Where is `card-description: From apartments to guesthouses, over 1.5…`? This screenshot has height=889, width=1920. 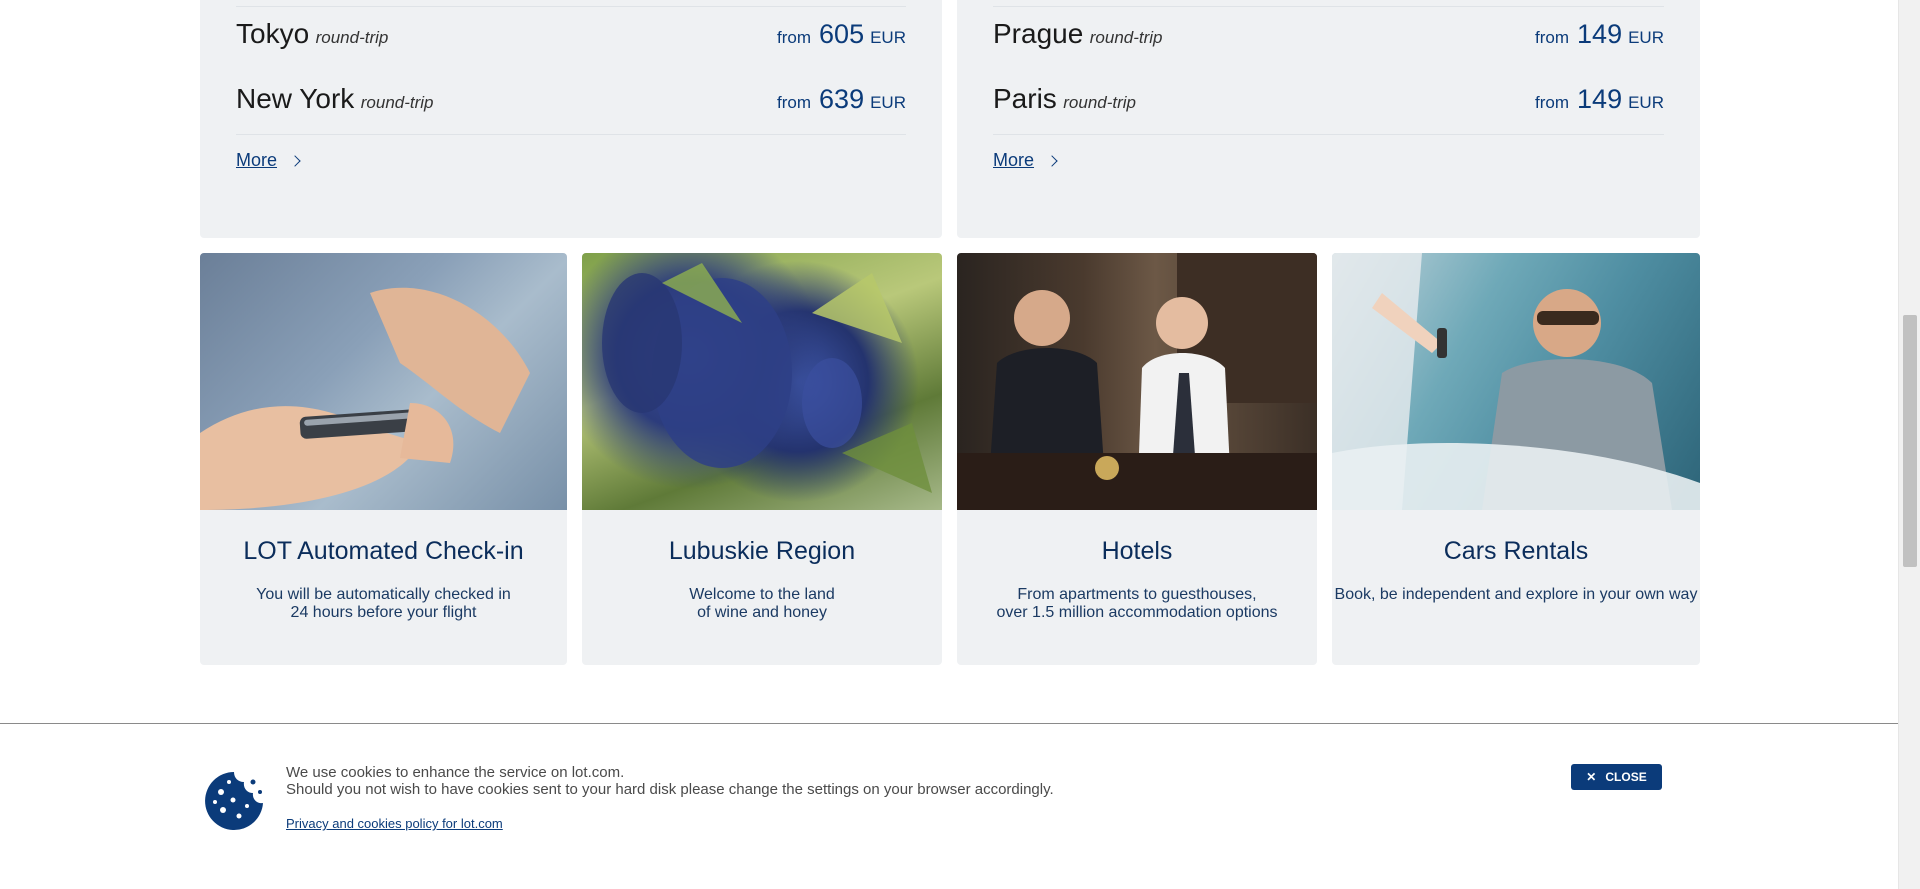
card-description: From apartments to guesthouses, over 1.5… is located at coordinates (1137, 603).